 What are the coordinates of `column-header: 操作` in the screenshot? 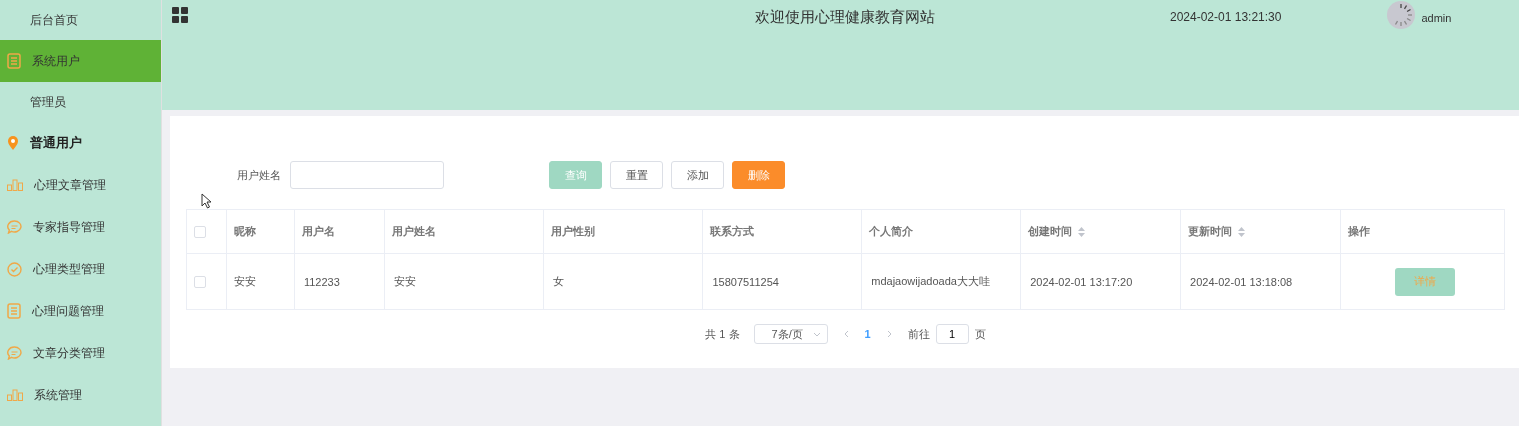 It's located at (1422, 231).